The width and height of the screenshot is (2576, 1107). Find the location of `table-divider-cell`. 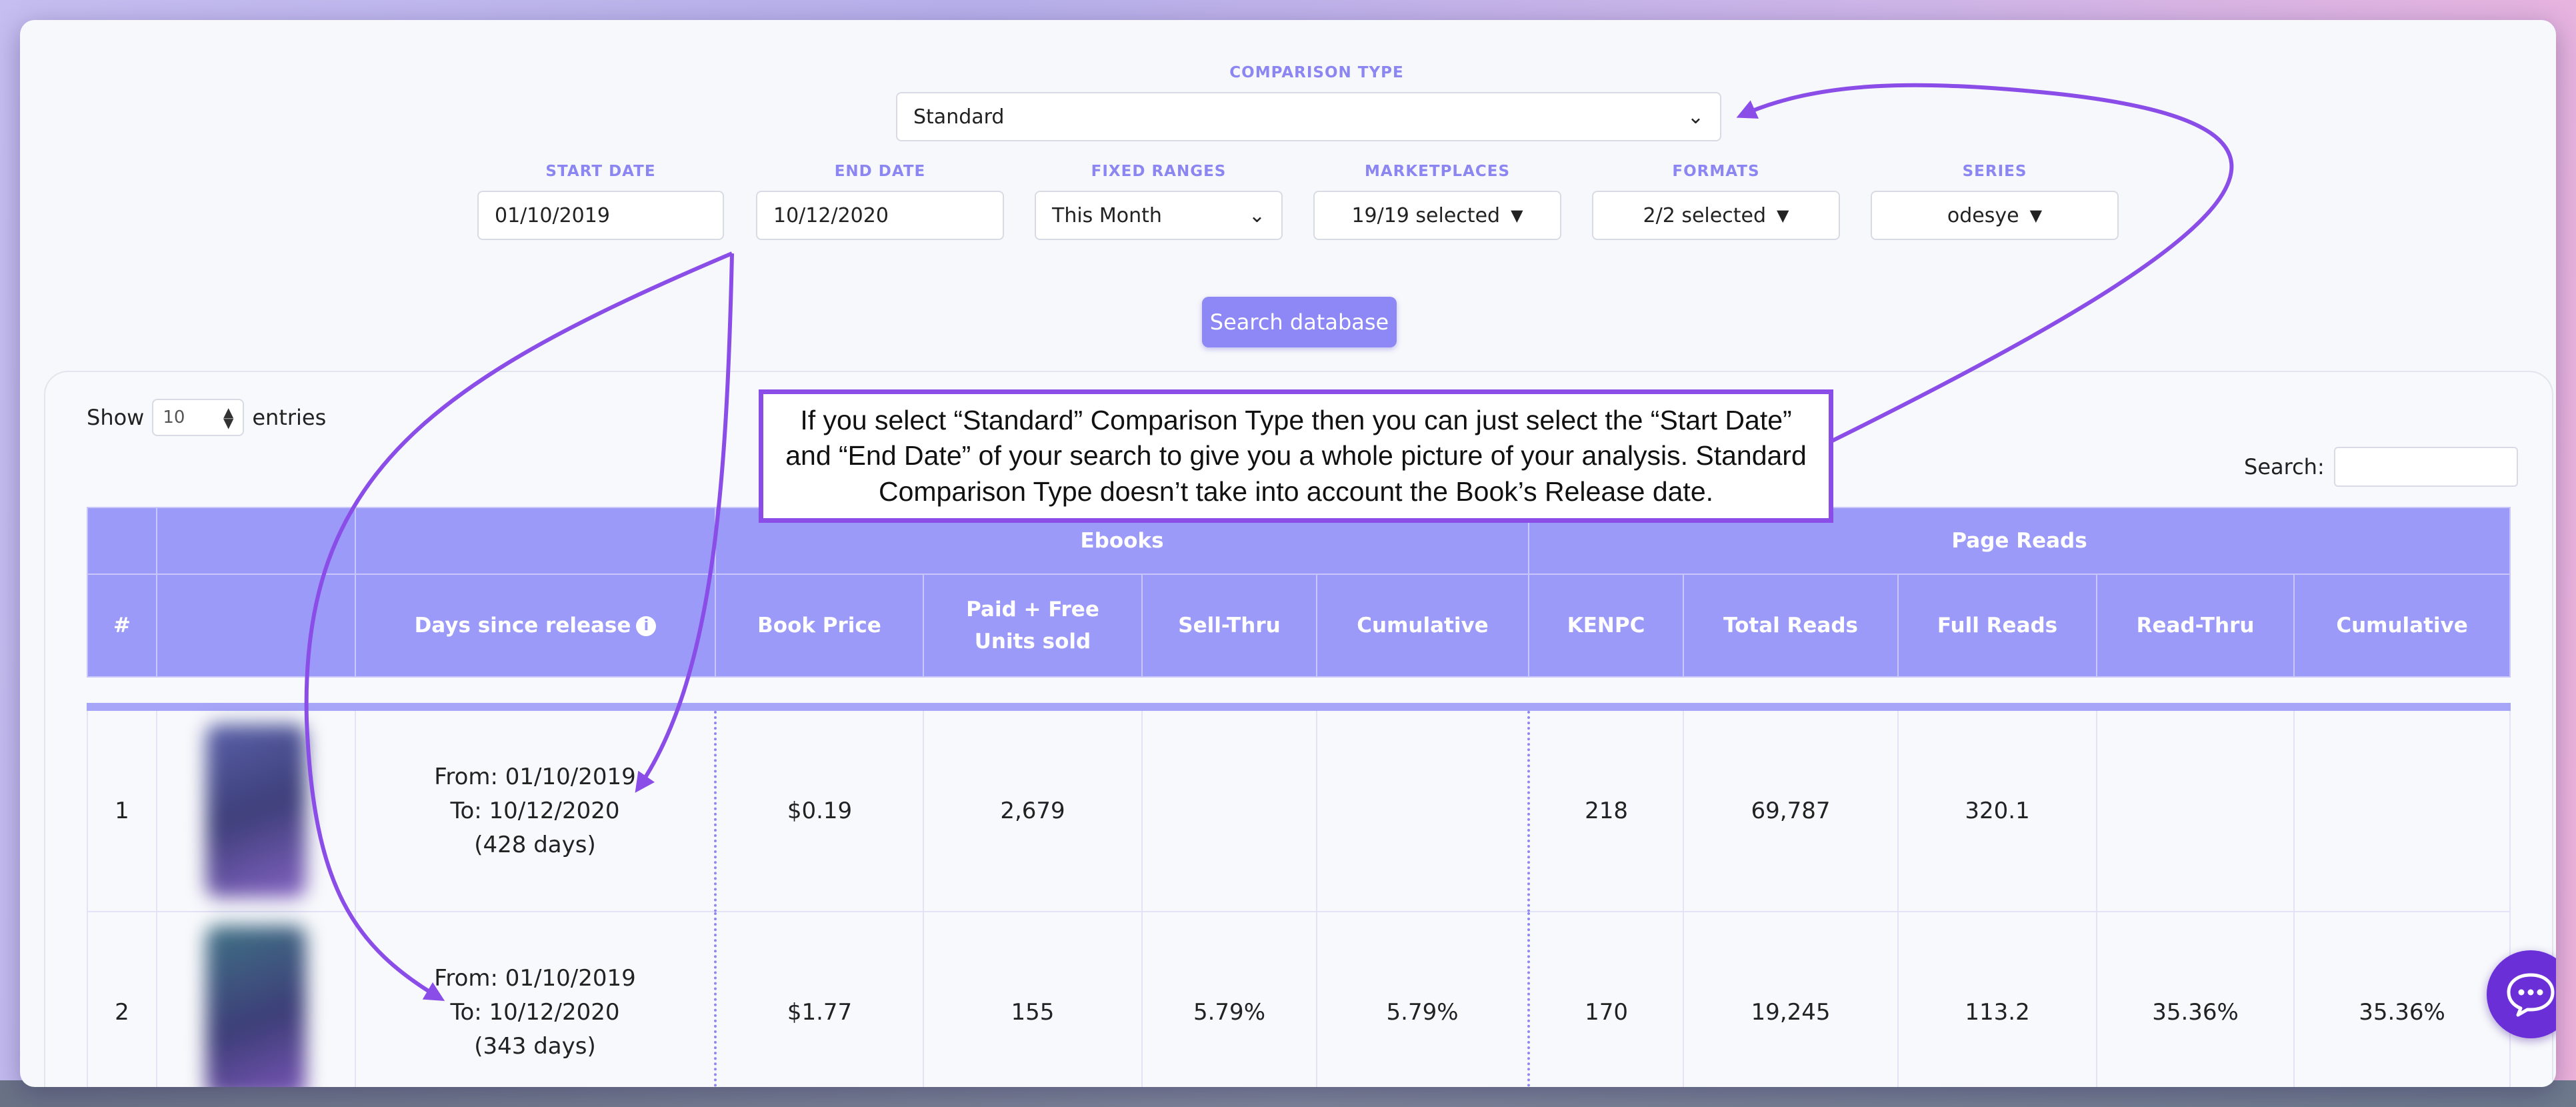

table-divider-cell is located at coordinates (1299, 694).